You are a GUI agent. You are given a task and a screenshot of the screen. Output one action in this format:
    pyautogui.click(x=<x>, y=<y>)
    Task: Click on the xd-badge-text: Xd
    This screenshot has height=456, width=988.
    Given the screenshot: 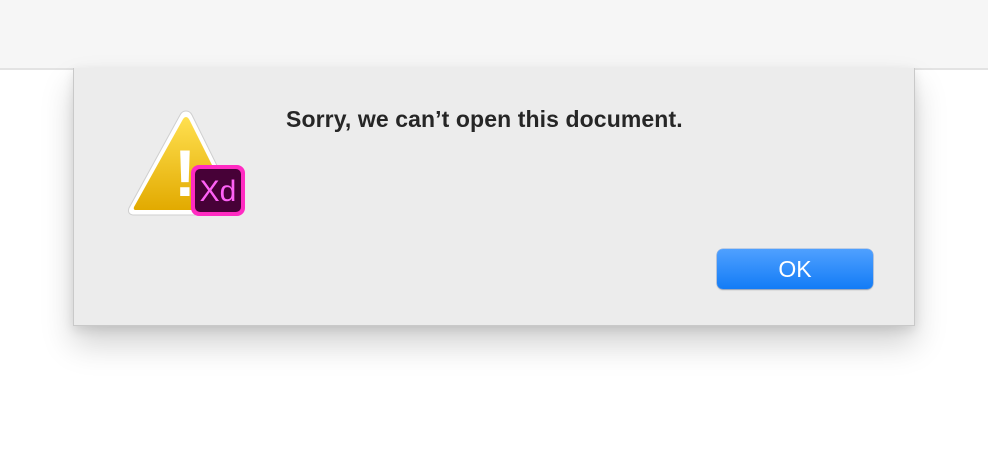 What is the action you would take?
    pyautogui.click(x=218, y=191)
    